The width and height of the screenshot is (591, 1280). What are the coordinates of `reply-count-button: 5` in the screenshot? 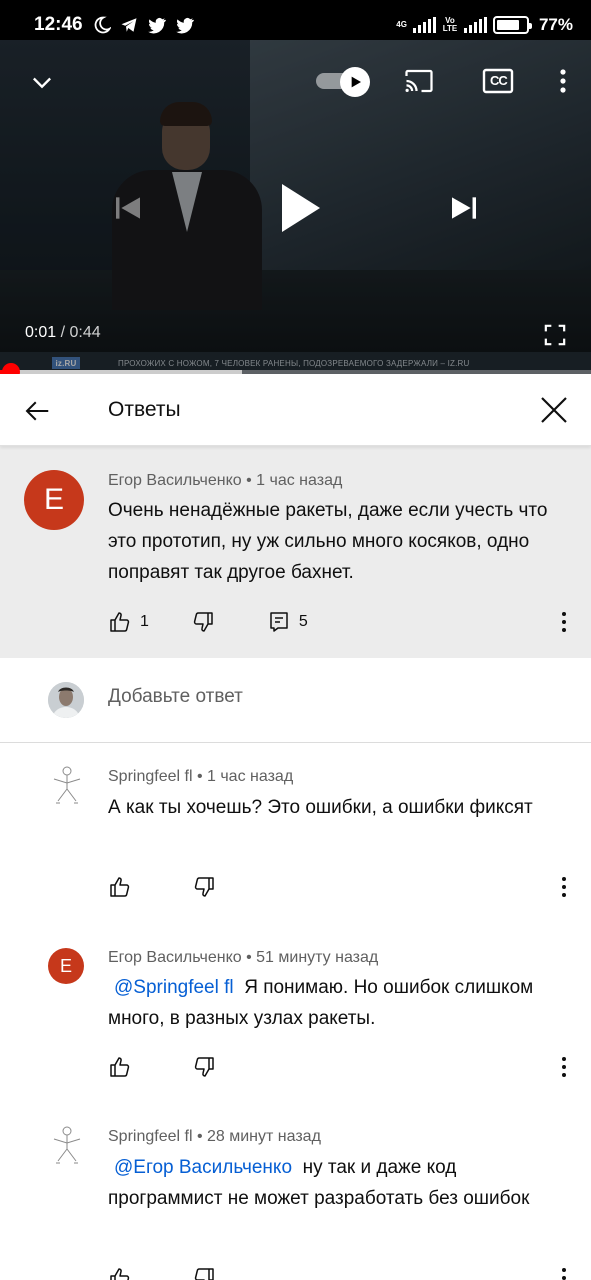 It's located at (287, 622).